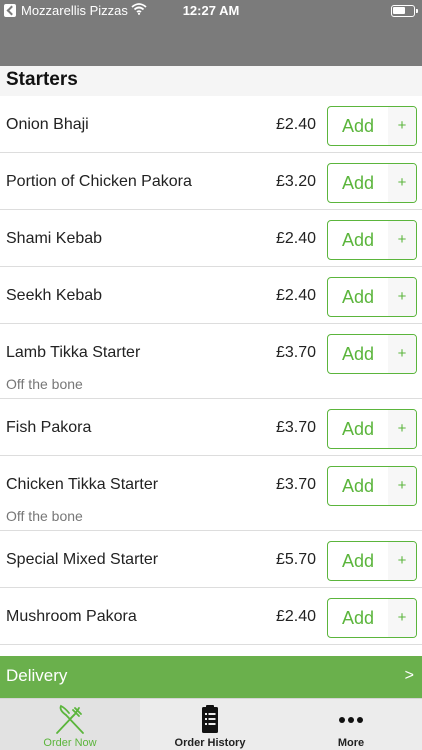  I want to click on fork-knife-icon, so click(70, 719).